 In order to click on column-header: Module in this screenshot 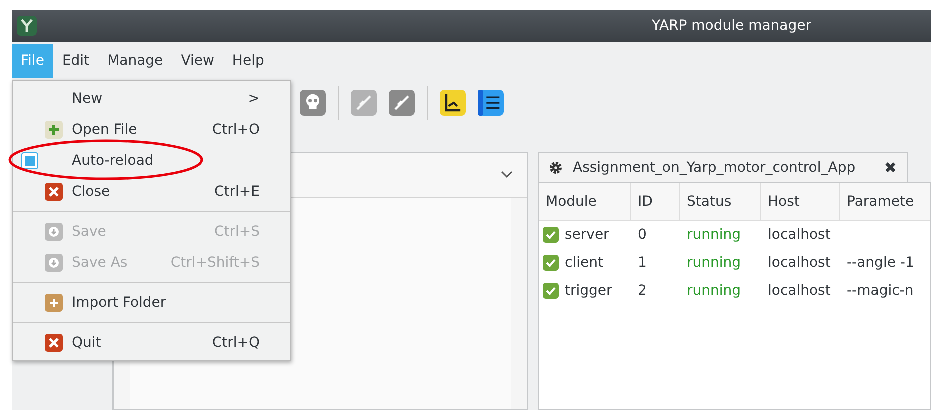, I will do `click(585, 201)`.